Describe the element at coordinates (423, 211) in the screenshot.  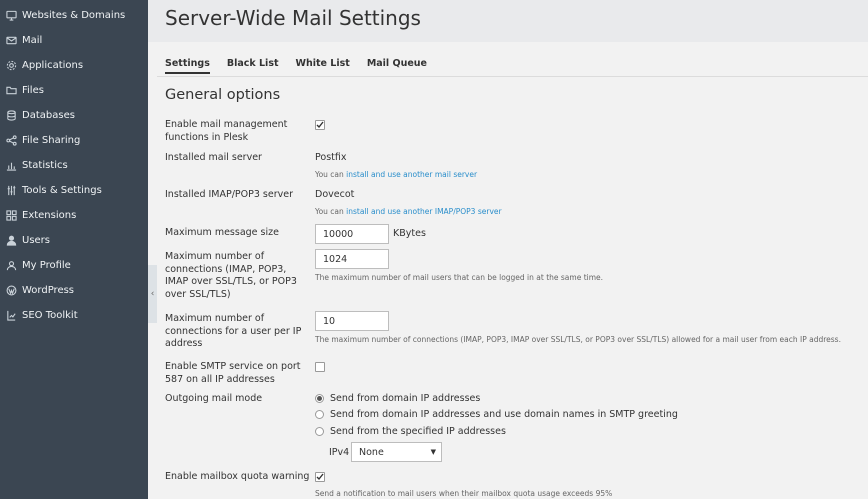
I see `install-imap-server-link: install and use another IMAP/POP3 server` at that location.